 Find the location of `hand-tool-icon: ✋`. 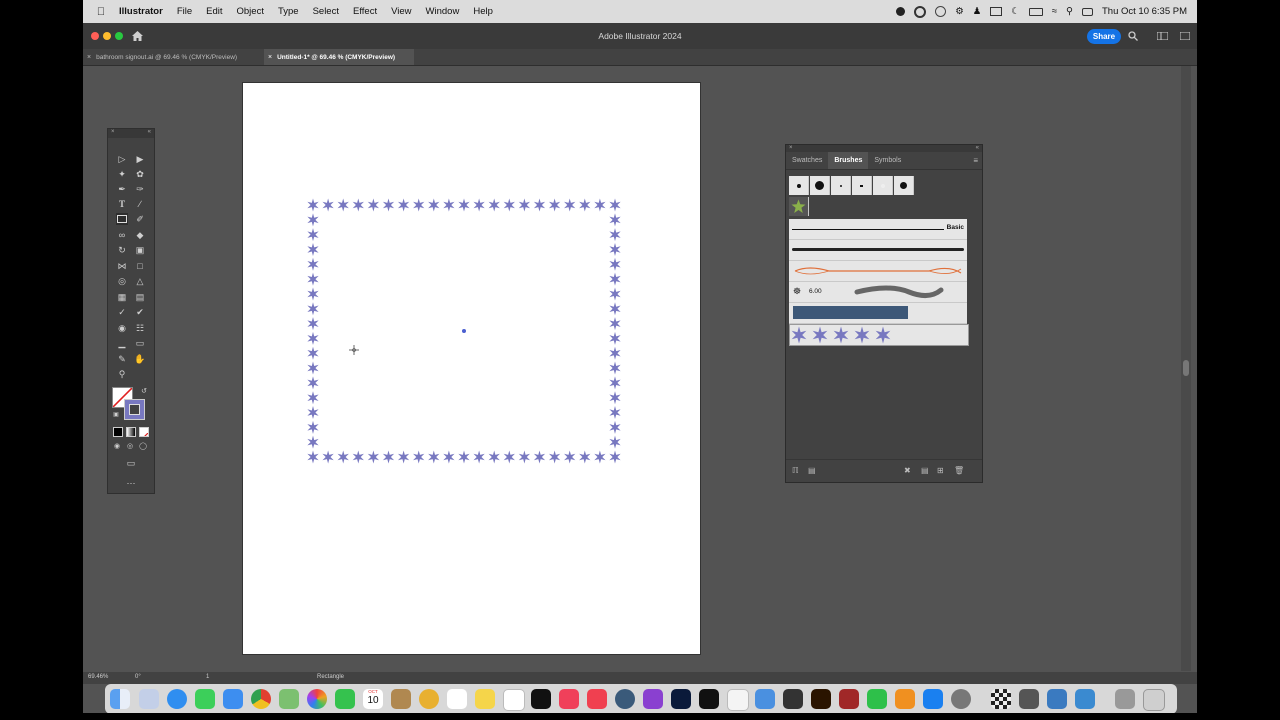

hand-tool-icon: ✋ is located at coordinates (140, 359).